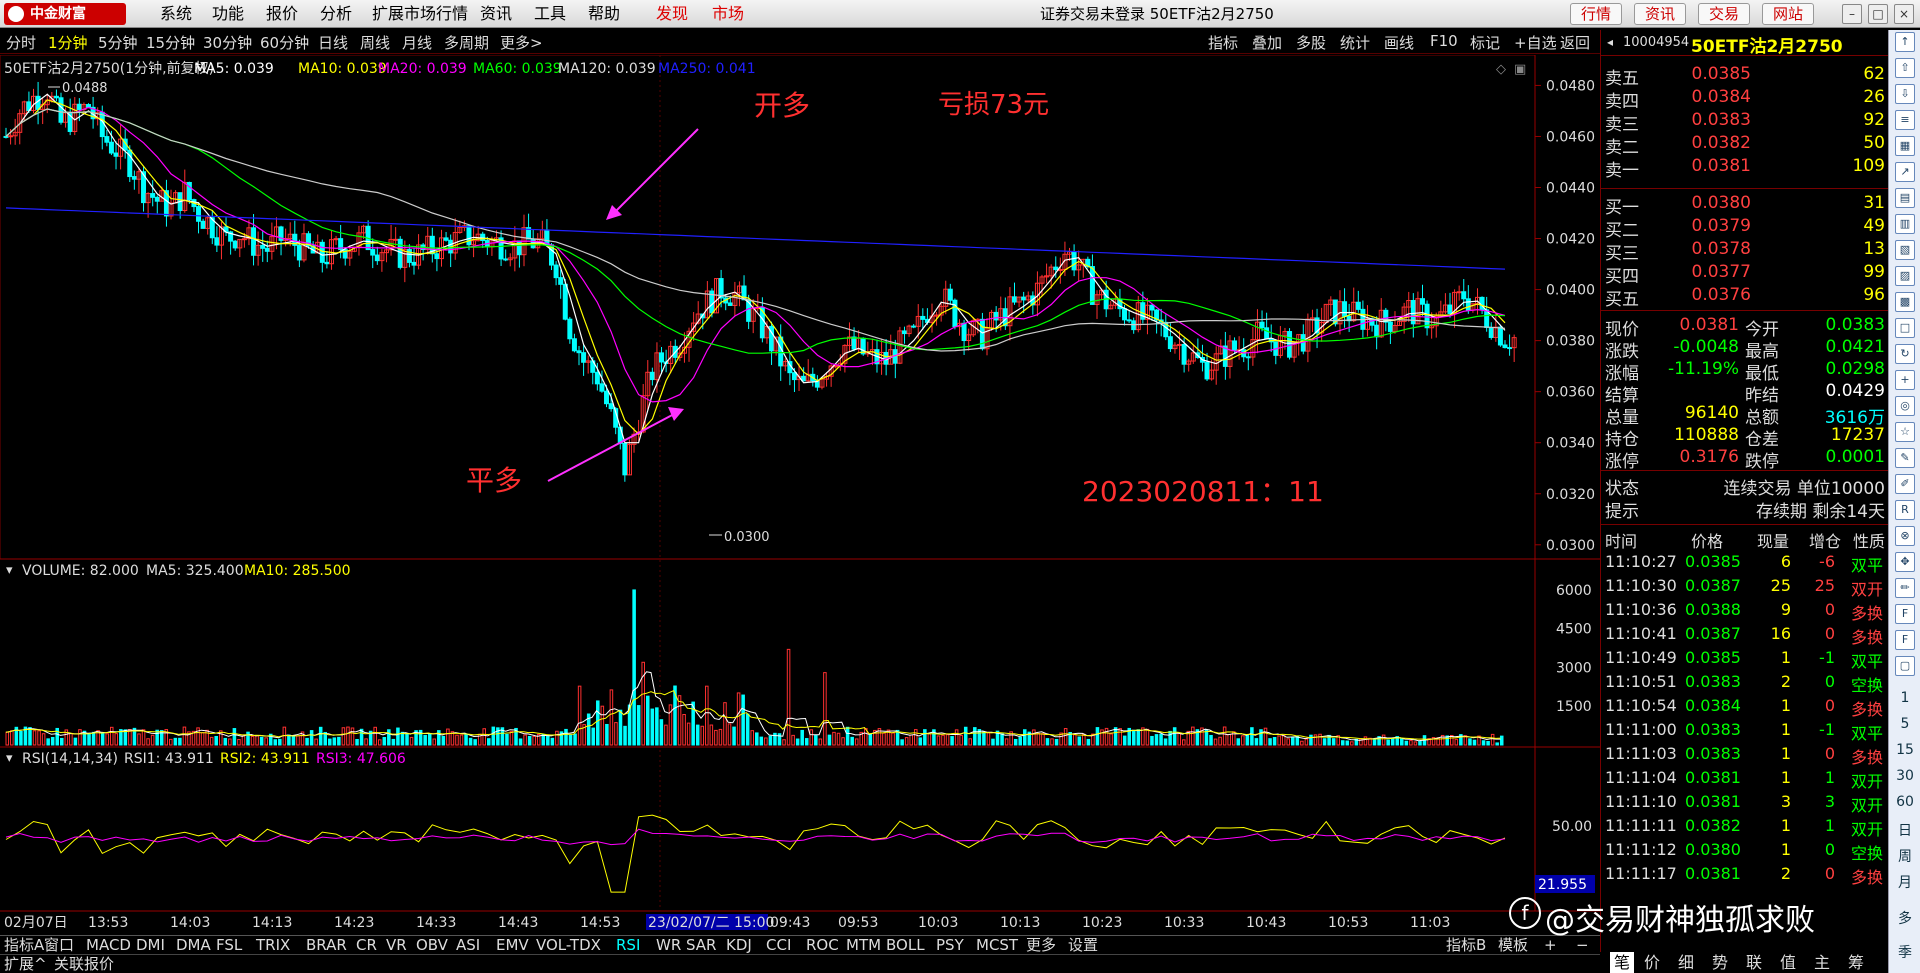 This screenshot has width=1920, height=973. Describe the element at coordinates (604, 14) in the screenshot. I see `menu-help: 帮助` at that location.